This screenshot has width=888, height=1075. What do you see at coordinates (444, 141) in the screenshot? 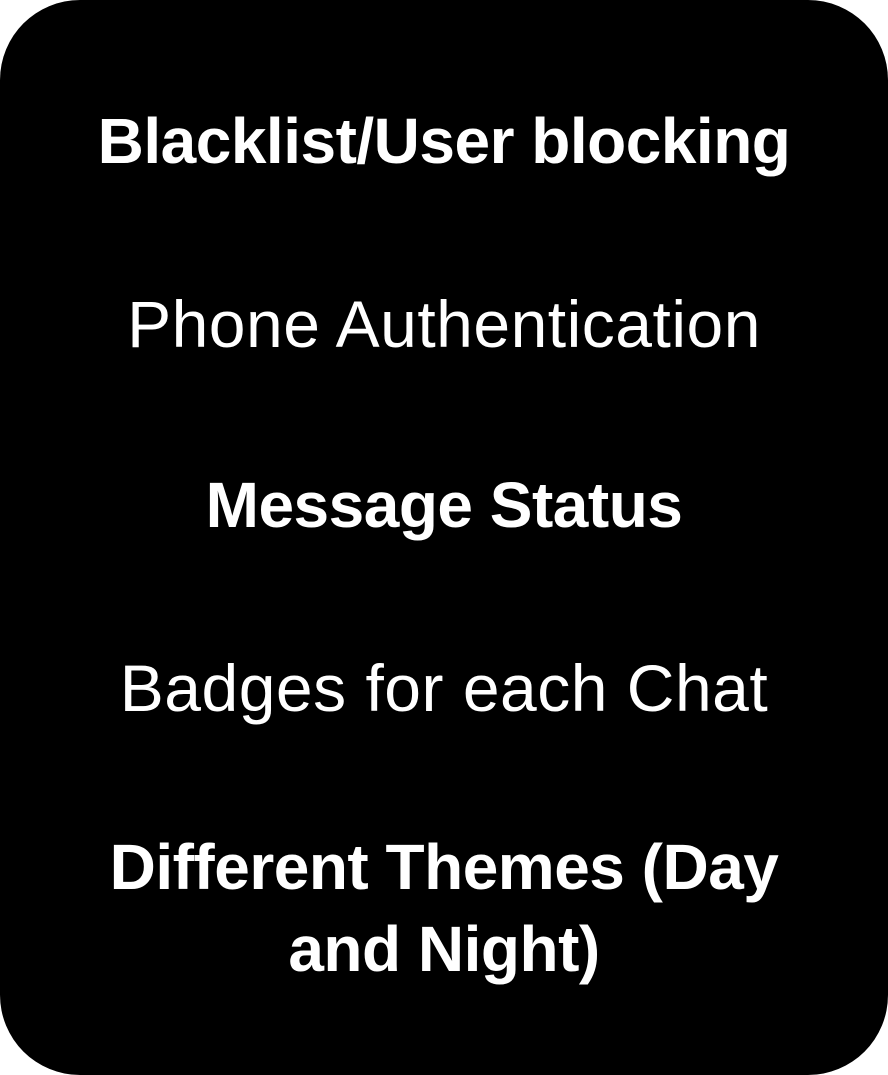
I see `feature-blacklist: Blacklist/User blocking` at bounding box center [444, 141].